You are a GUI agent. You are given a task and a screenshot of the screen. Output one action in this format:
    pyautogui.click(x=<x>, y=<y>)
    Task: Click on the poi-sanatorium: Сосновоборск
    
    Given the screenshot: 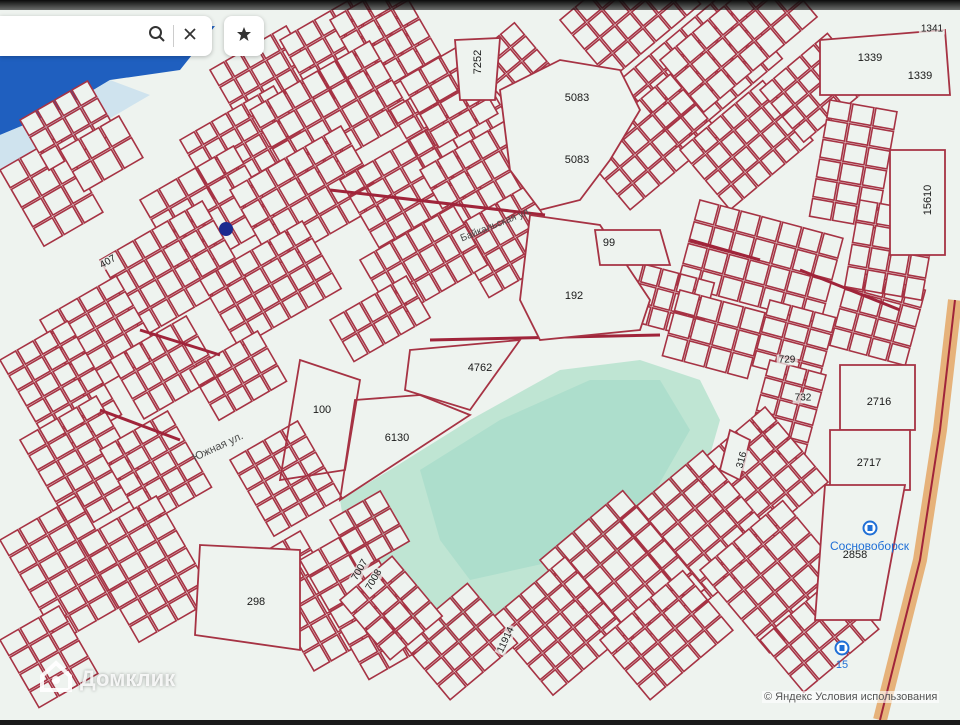 What is the action you would take?
    pyautogui.click(x=869, y=536)
    